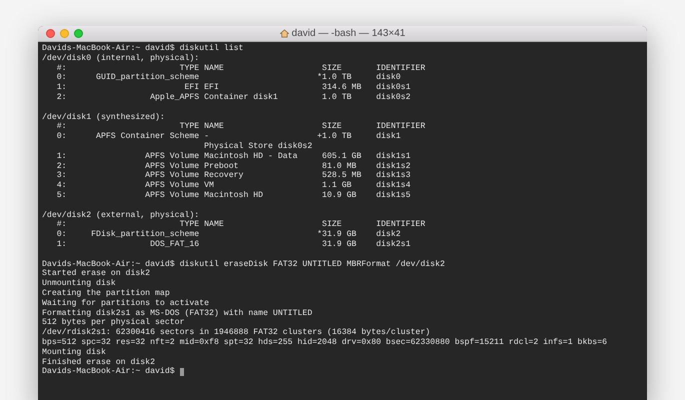 The width and height of the screenshot is (685, 400). I want to click on terminal-line: /dev/disk0 (internal, physical):, so click(121, 59).